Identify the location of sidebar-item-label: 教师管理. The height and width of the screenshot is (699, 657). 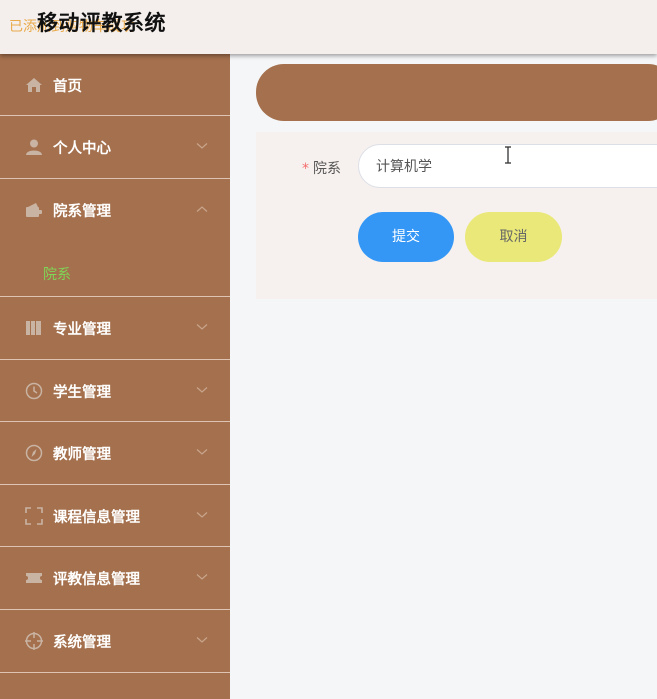
(82, 455).